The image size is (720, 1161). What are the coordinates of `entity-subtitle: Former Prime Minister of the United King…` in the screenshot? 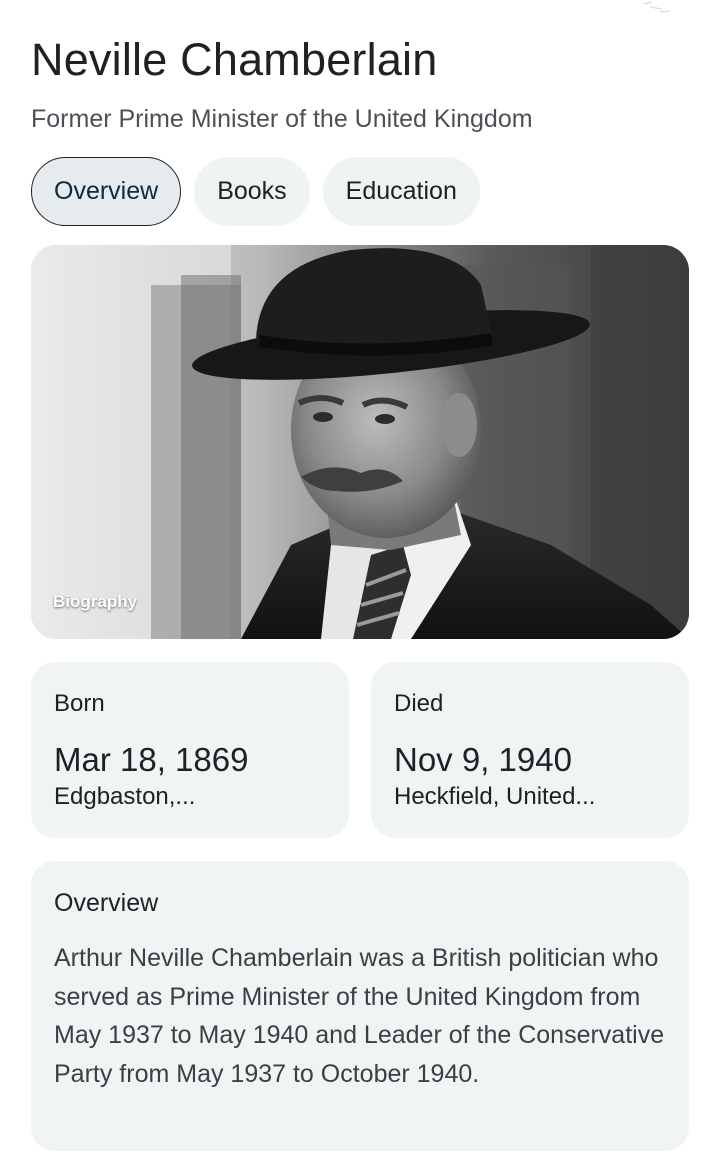 It's located at (282, 119).